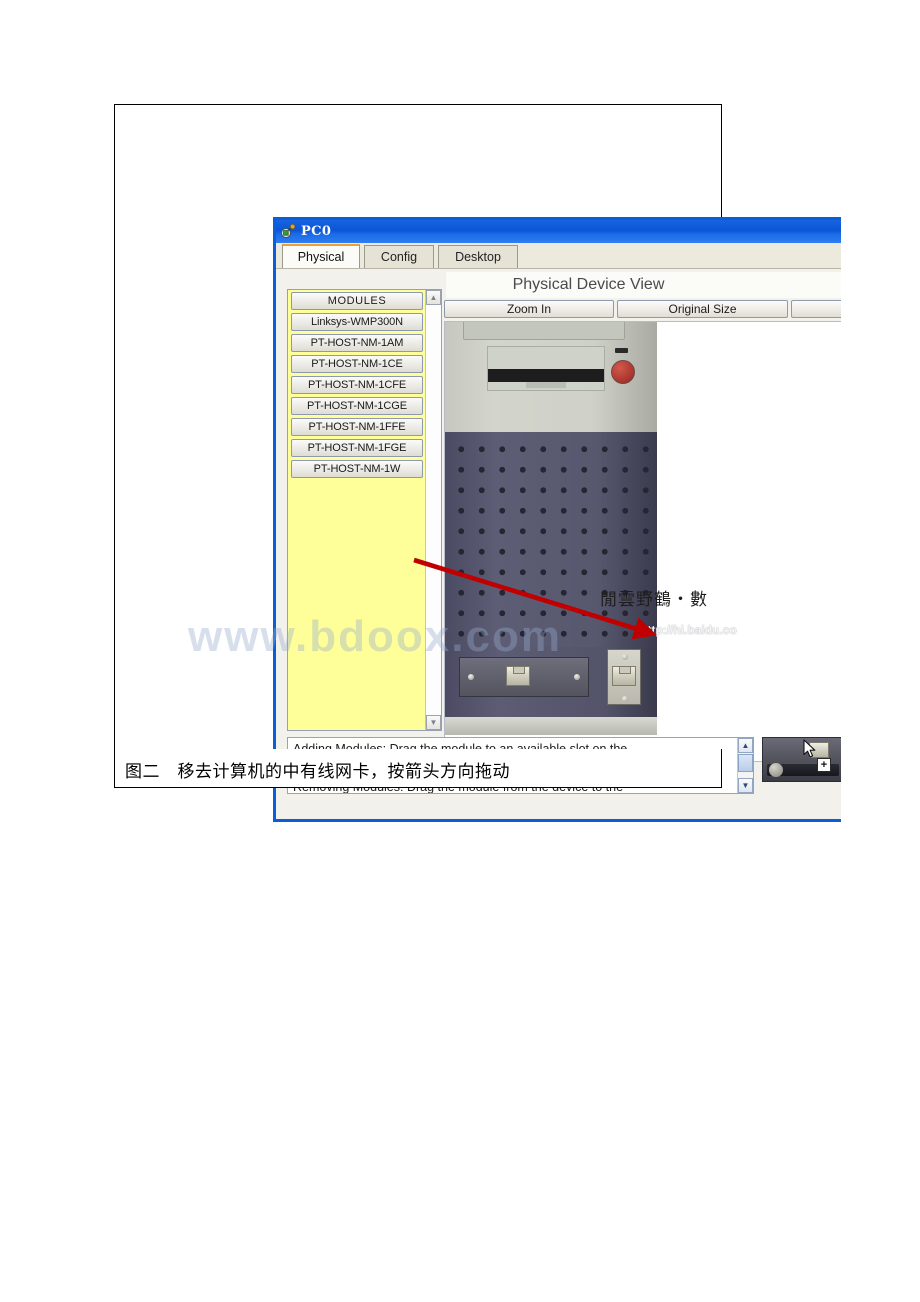 Image resolution: width=920 pixels, height=1302 pixels. Describe the element at coordinates (321, 256) in the screenshot. I see `tab-physical: Physical` at that location.